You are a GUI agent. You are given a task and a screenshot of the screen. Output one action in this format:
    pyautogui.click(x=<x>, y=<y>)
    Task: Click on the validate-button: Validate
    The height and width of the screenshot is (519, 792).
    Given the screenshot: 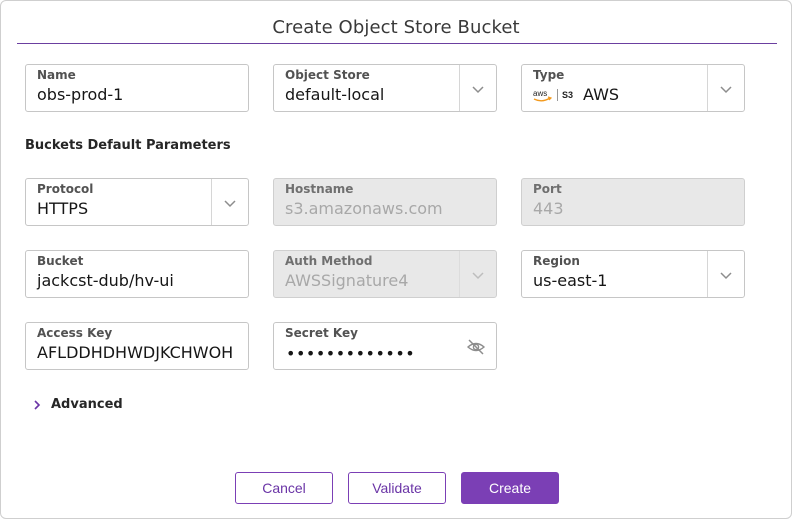 What is the action you would take?
    pyautogui.click(x=397, y=488)
    